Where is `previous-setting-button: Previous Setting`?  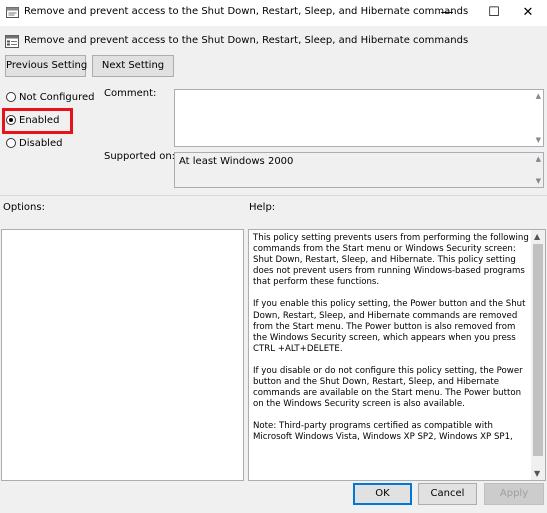 previous-setting-button: Previous Setting is located at coordinates (46, 66).